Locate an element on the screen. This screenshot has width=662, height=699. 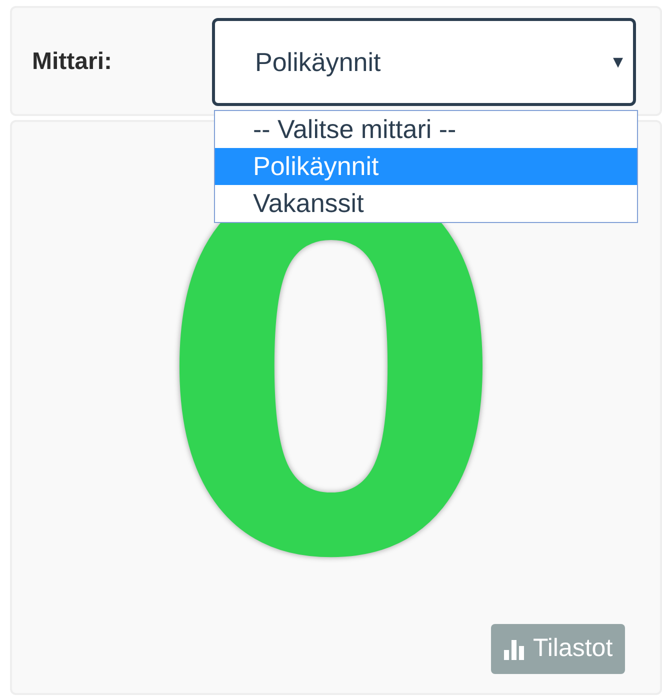
dropdown-option: -- Valitse mittari -- is located at coordinates (426, 129).